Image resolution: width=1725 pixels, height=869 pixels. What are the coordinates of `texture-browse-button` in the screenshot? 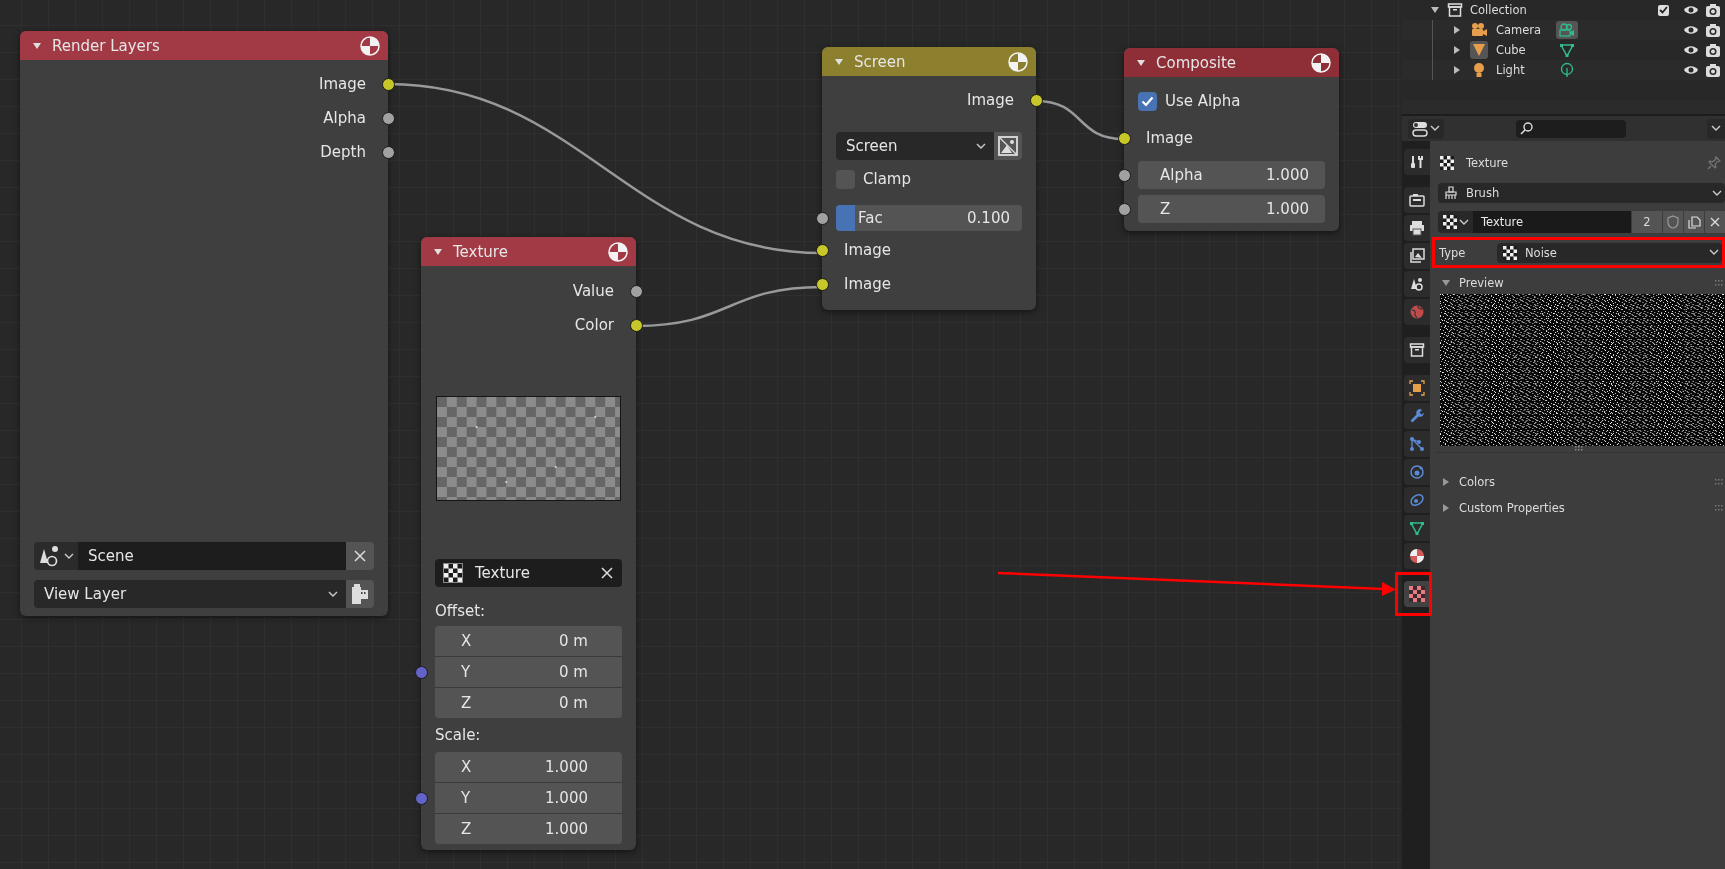 It's located at (1455, 222).